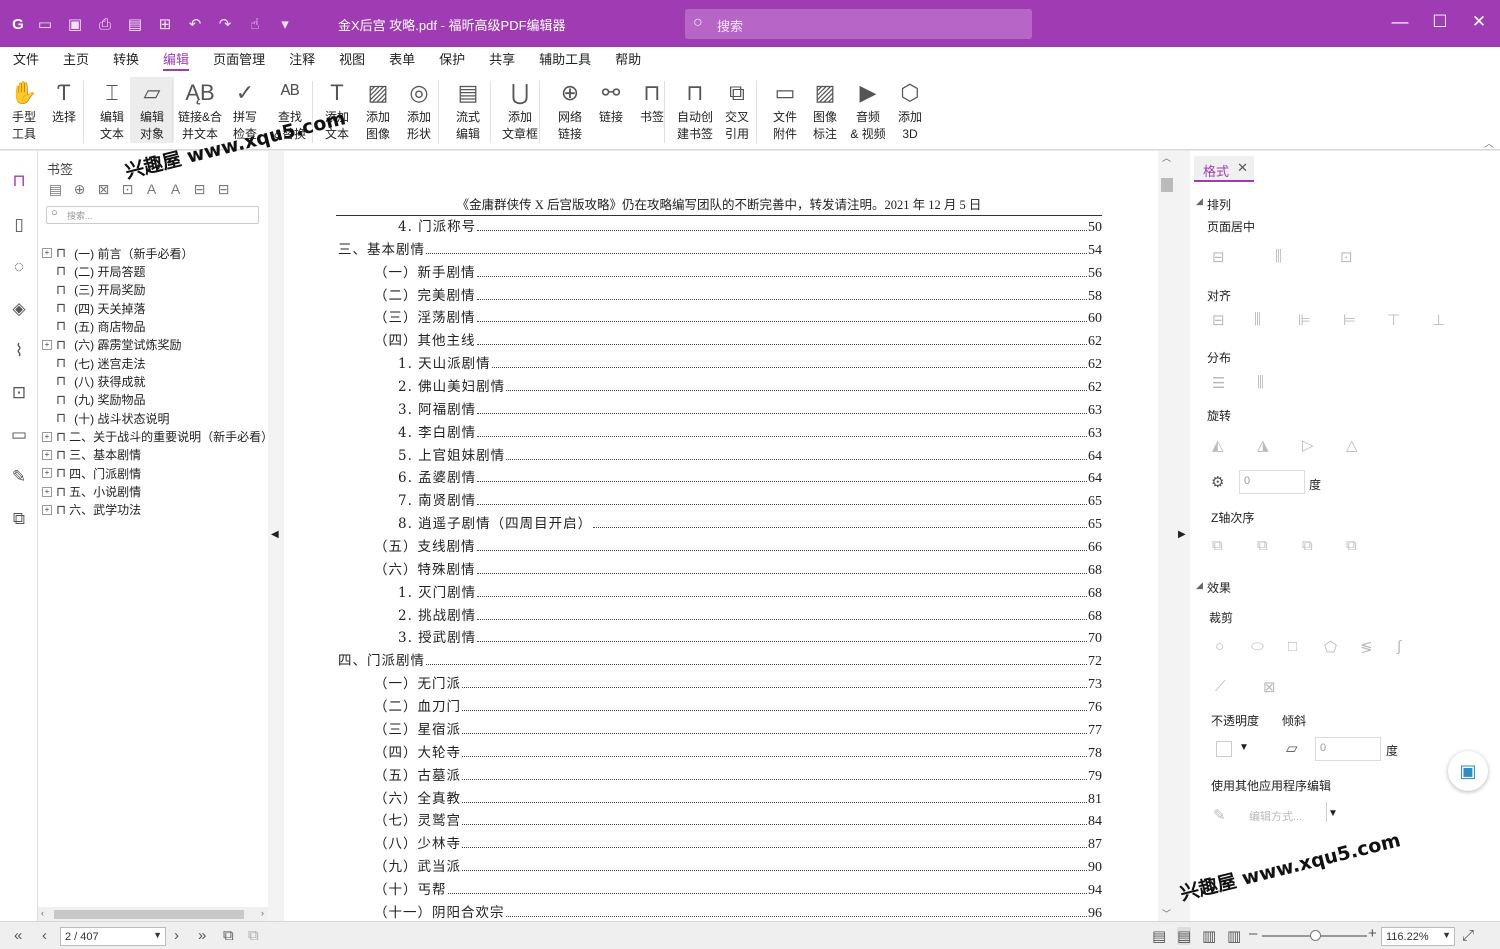 This screenshot has width=1500, height=949. I want to click on zoom-out-icon: –, so click(1253, 933).